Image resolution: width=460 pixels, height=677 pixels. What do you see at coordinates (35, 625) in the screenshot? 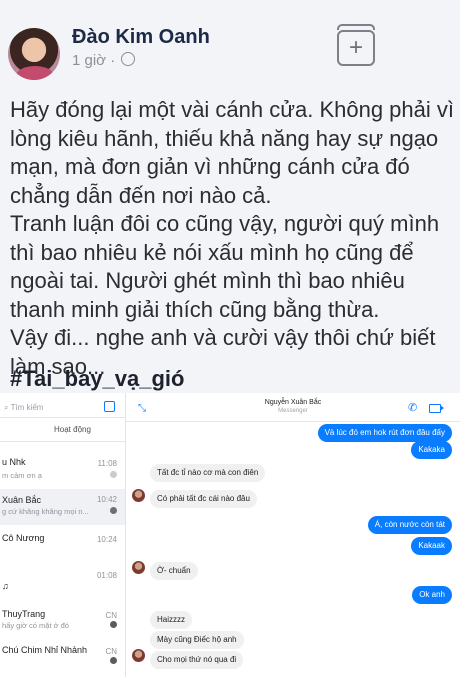
I see `chat-snippet: hấy giờ có mặt ở đó` at bounding box center [35, 625].